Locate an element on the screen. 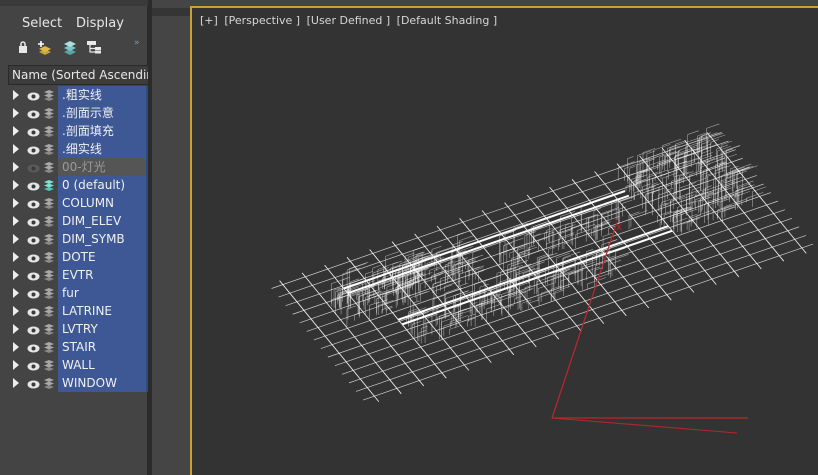 This screenshot has height=475, width=818. layer-name: STAIR is located at coordinates (79, 347).